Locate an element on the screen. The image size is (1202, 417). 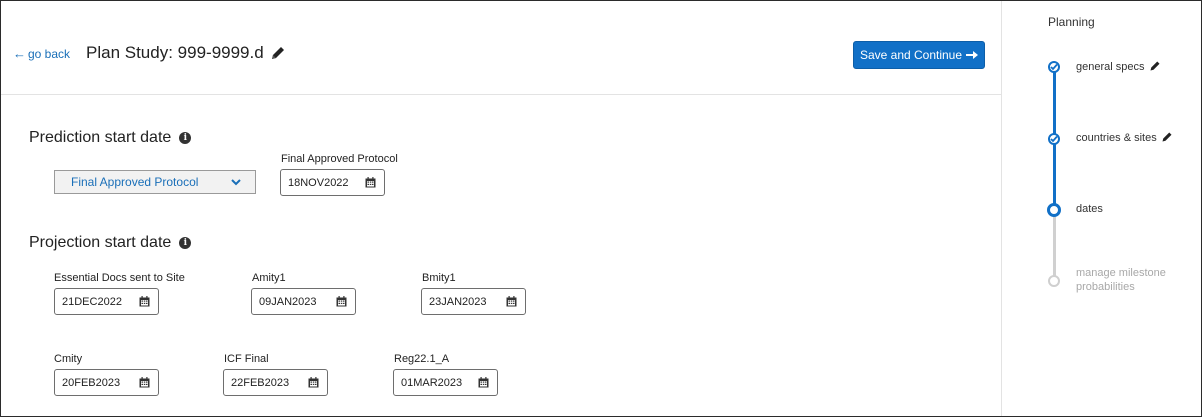
progress-track-pending is located at coordinates (1054, 245).